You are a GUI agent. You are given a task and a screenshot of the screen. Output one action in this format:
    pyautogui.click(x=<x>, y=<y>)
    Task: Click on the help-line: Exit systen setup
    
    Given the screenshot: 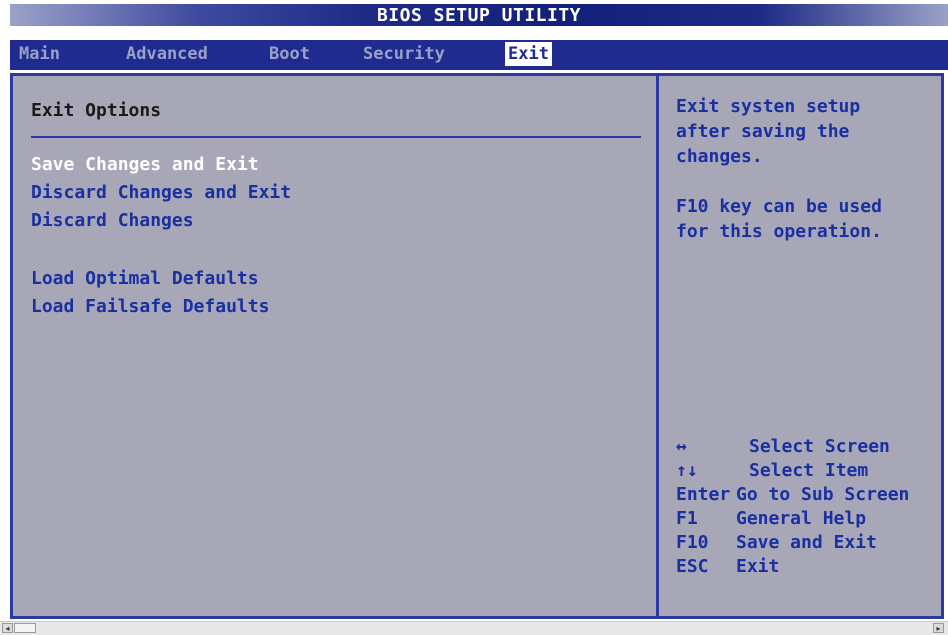 What is the action you would take?
    pyautogui.click(x=768, y=106)
    